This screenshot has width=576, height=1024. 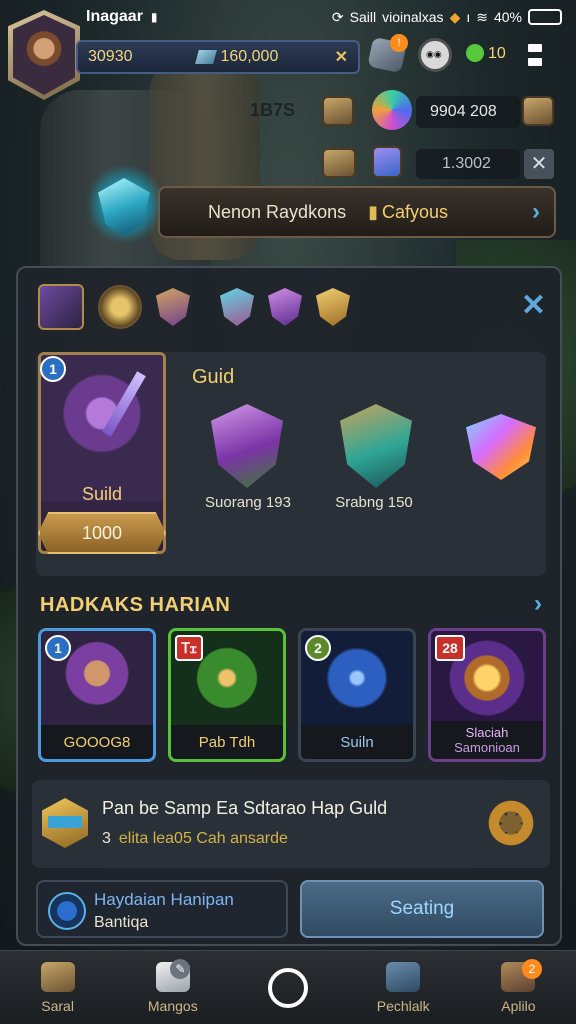 What do you see at coordinates (403, 976) in the screenshot?
I see `backpack-icon` at bounding box center [403, 976].